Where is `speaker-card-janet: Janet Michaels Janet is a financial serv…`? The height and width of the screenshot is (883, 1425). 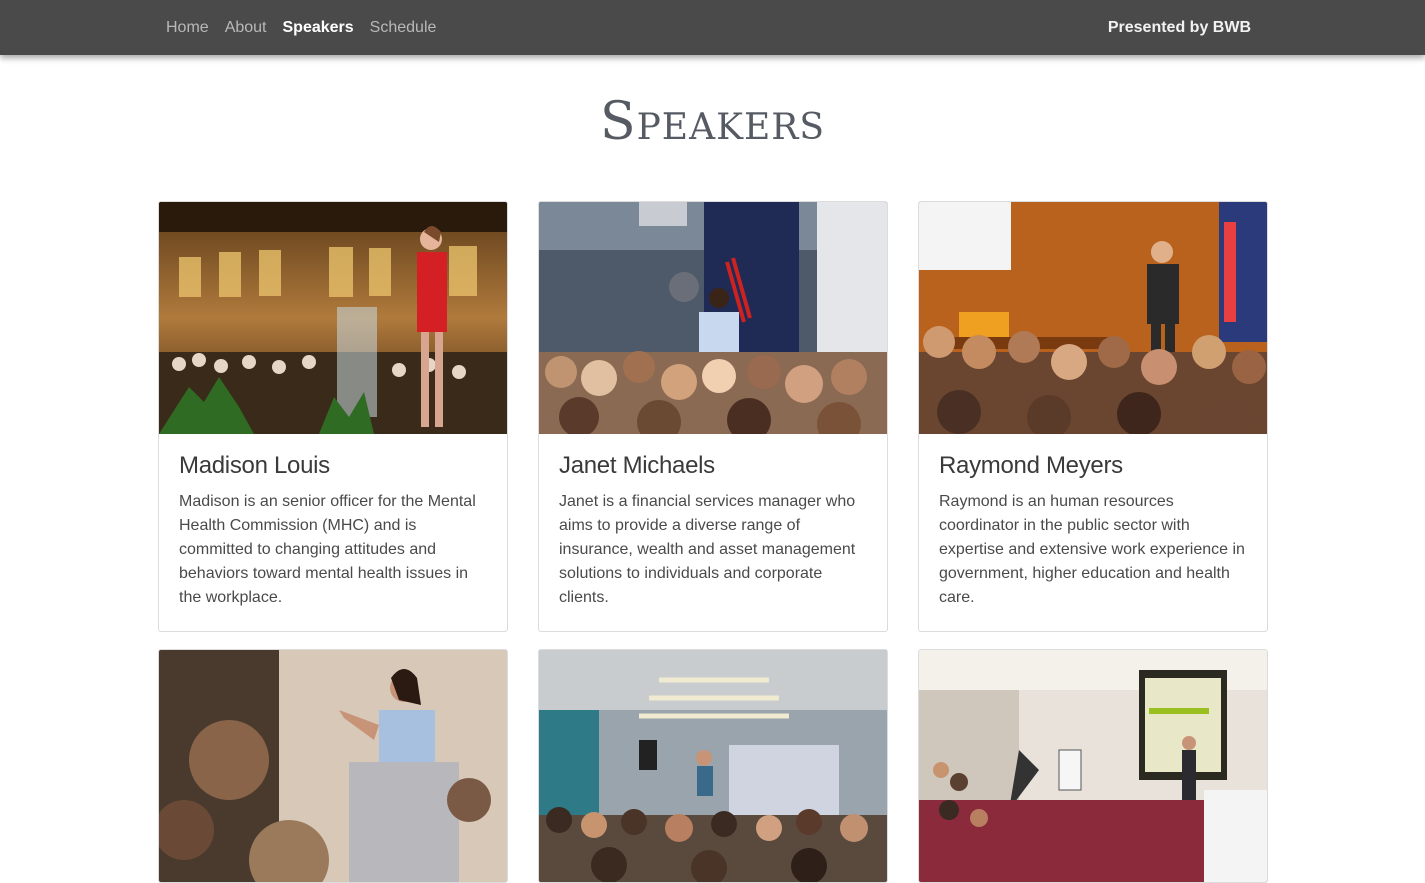
speaker-card-janet: Janet Michaels Janet is a financial serv… is located at coordinates (713, 416).